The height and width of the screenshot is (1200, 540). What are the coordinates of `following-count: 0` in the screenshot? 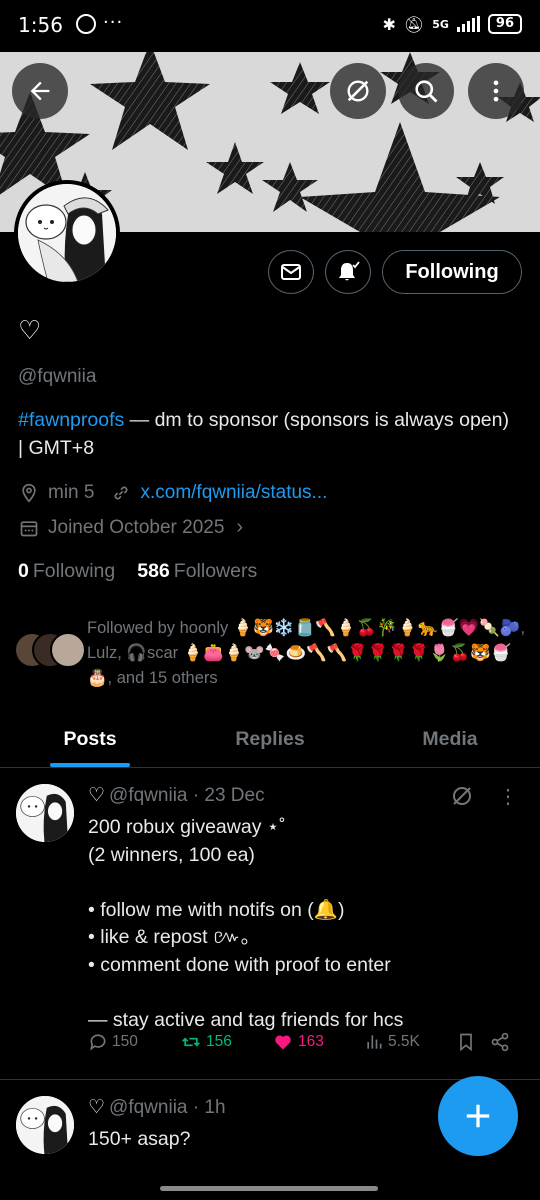 It's located at (23, 571).